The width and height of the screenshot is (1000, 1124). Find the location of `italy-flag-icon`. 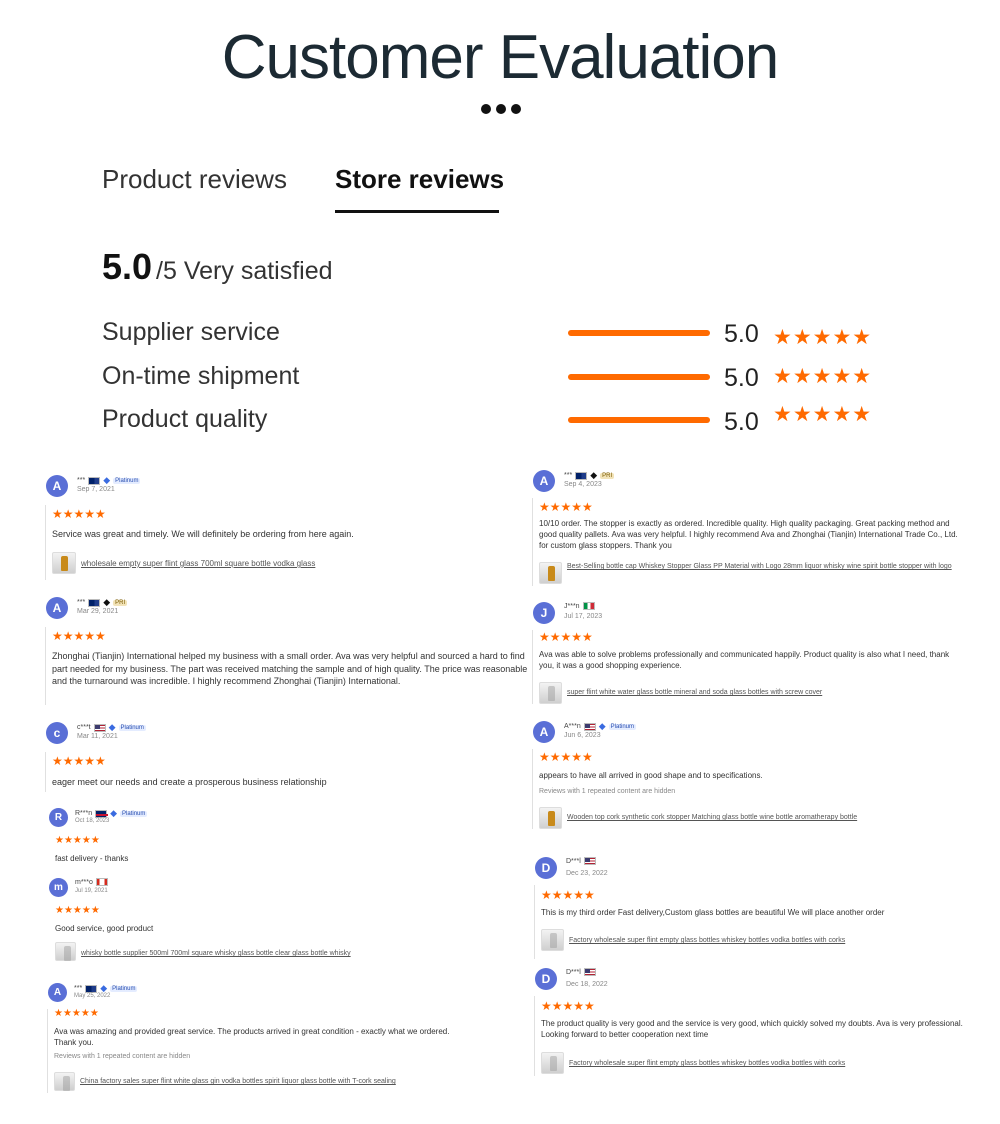

italy-flag-icon is located at coordinates (588, 606).